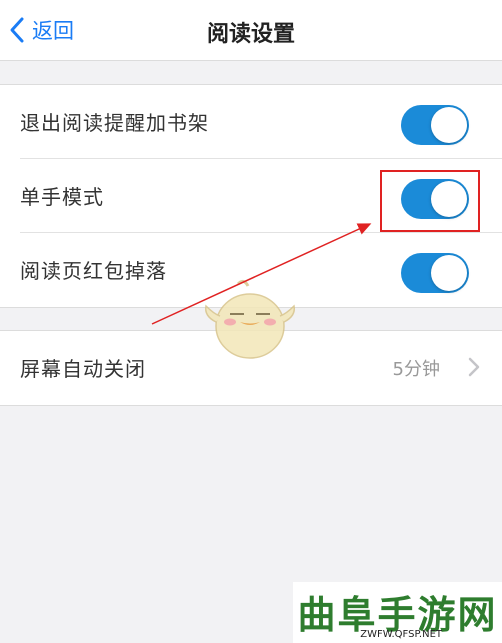 This screenshot has height=643, width=502. Describe the element at coordinates (416, 369) in the screenshot. I see `screen-off-value: 5分钟` at that location.